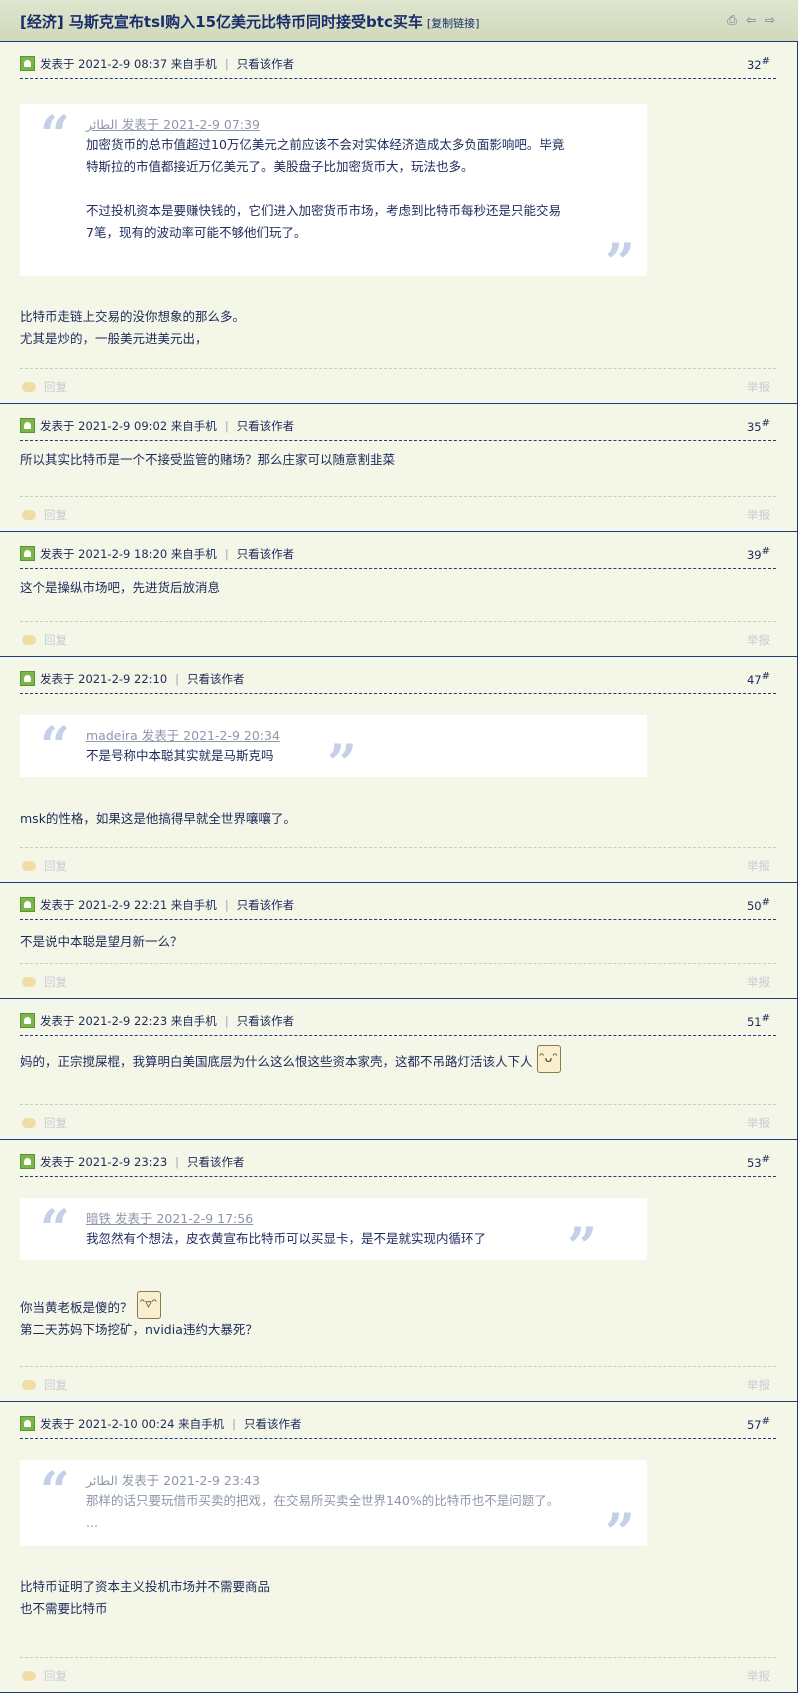 Image resolution: width=799 pixels, height=1693 pixels. What do you see at coordinates (398, 1598) in the screenshot?
I see `post-body: 比特币证明了资本主义投机市场并不需要商品 也不需要比特币` at bounding box center [398, 1598].